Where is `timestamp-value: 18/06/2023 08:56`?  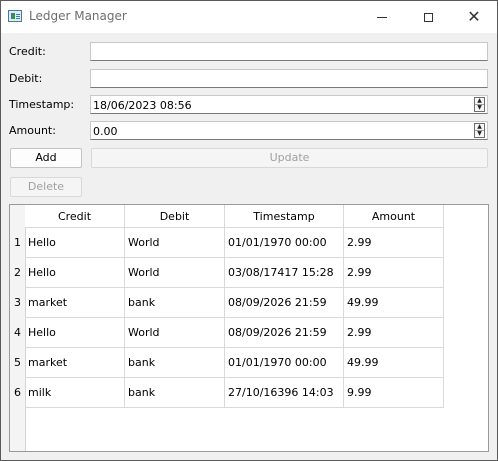 timestamp-value: 18/06/2023 08:56 is located at coordinates (142, 105).